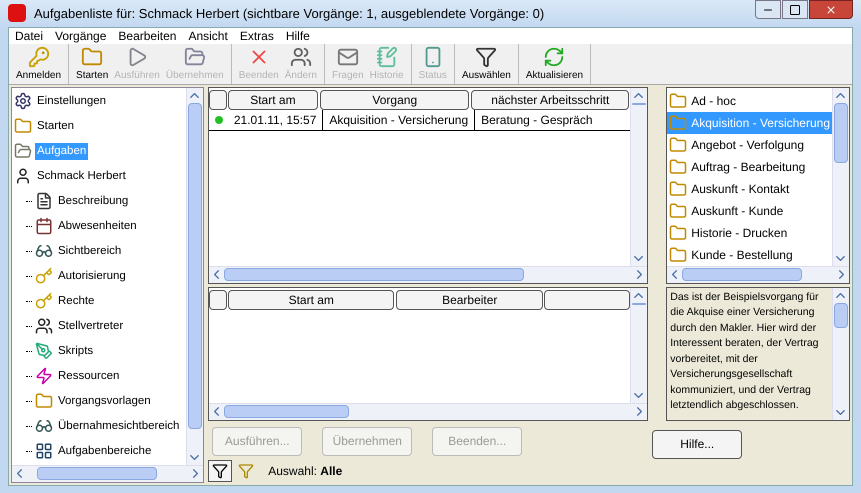  I want to click on close-button, so click(831, 9).